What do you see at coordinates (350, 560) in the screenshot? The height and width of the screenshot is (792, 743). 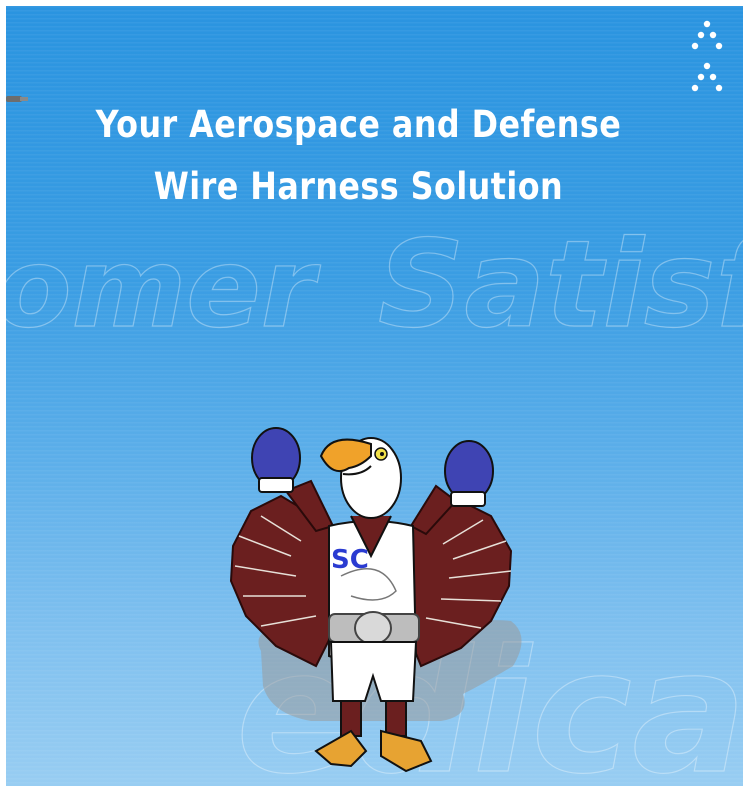 I see `chest-logo: SC` at bounding box center [350, 560].